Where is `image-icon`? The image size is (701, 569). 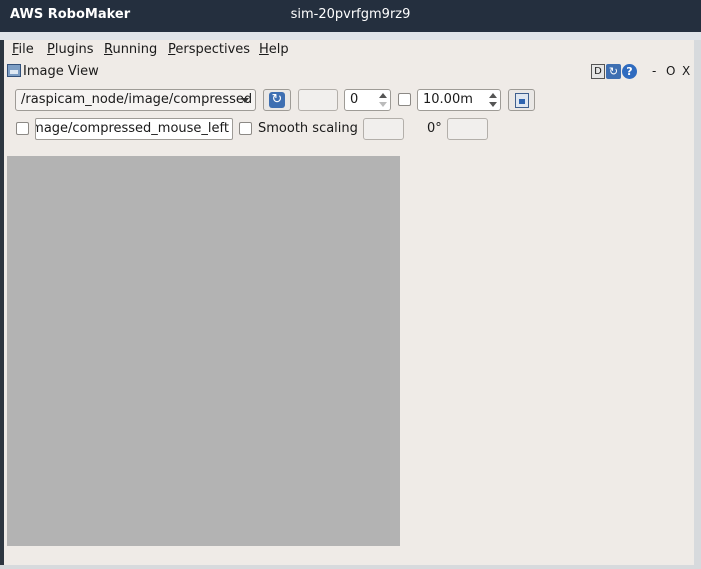
image-icon is located at coordinates (14, 70).